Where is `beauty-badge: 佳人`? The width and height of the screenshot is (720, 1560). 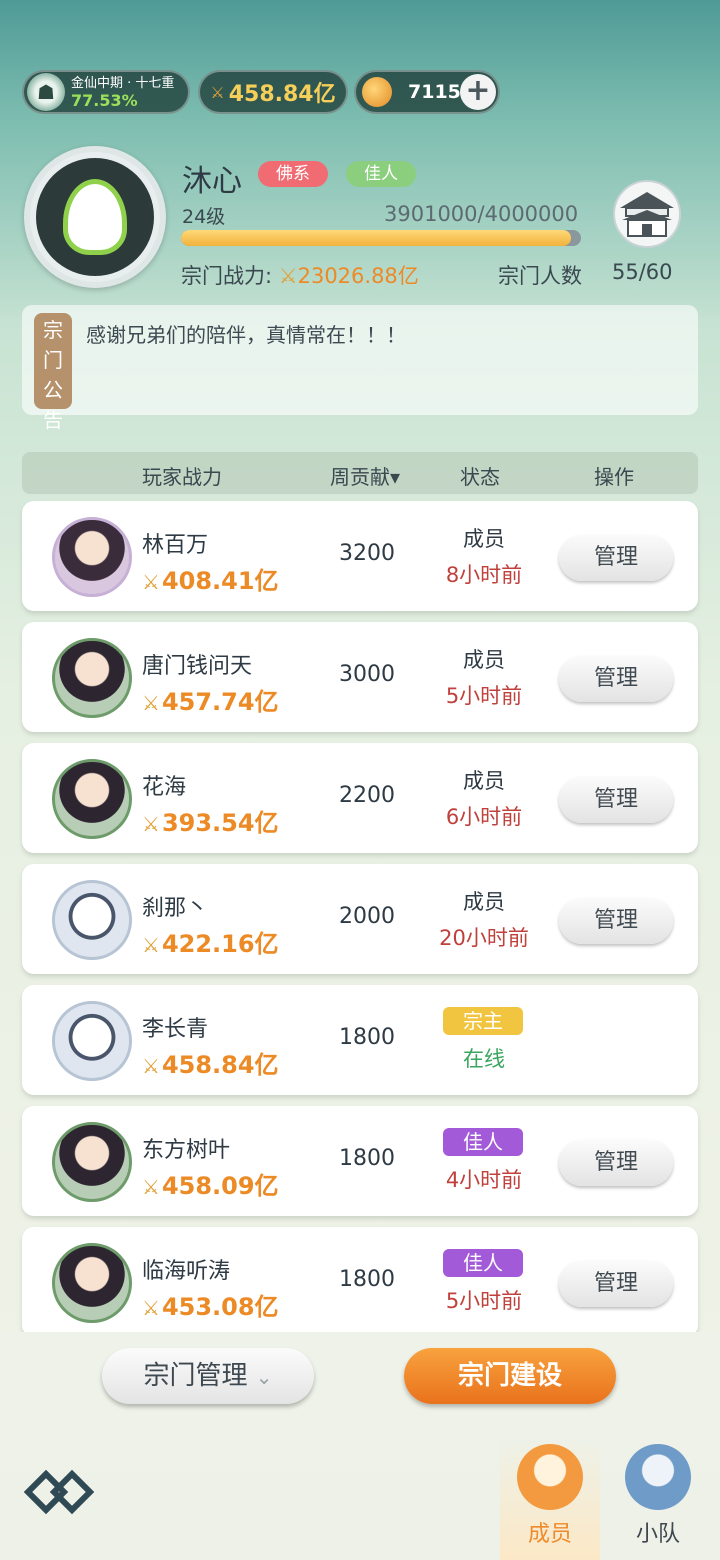 beauty-badge: 佳人 is located at coordinates (483, 1263).